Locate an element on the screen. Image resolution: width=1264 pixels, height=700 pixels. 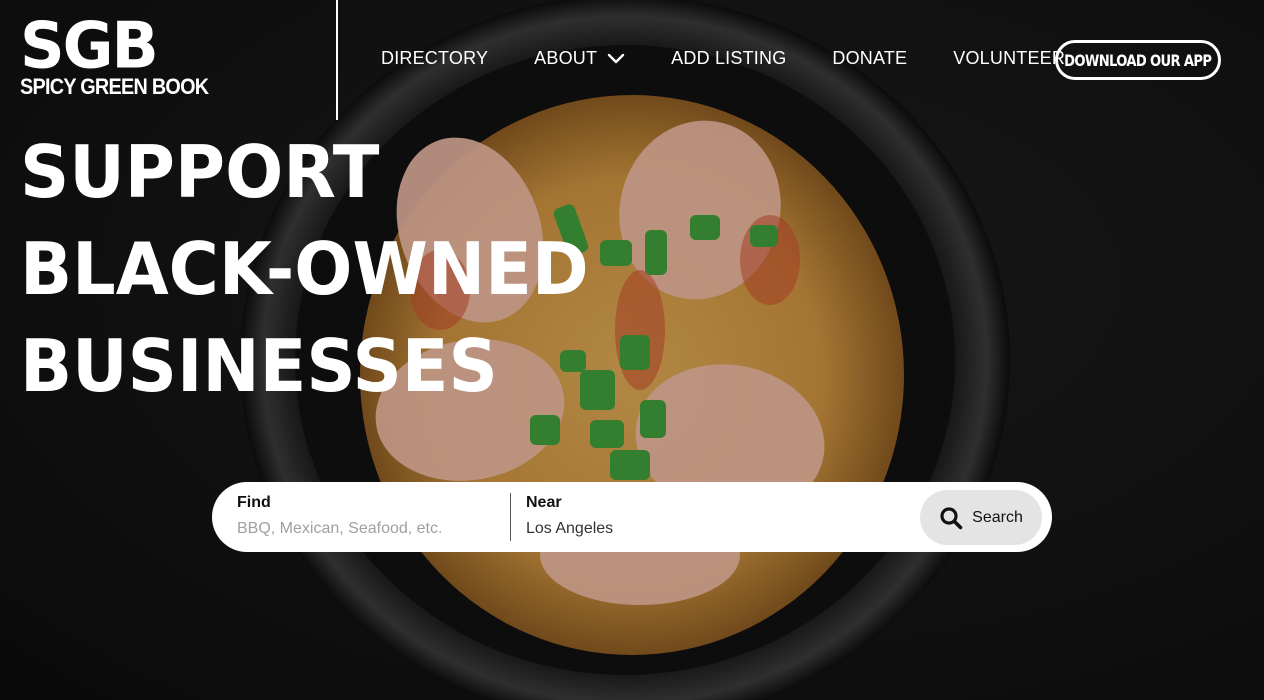
search-button-label: Search is located at coordinates (997, 517).